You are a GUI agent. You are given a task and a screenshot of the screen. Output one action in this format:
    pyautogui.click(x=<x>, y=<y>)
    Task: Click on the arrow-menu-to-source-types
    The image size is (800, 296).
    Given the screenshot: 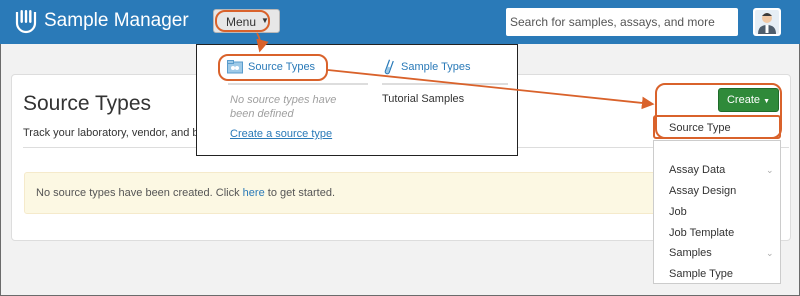 What is the action you would take?
    pyautogui.click(x=262, y=42)
    